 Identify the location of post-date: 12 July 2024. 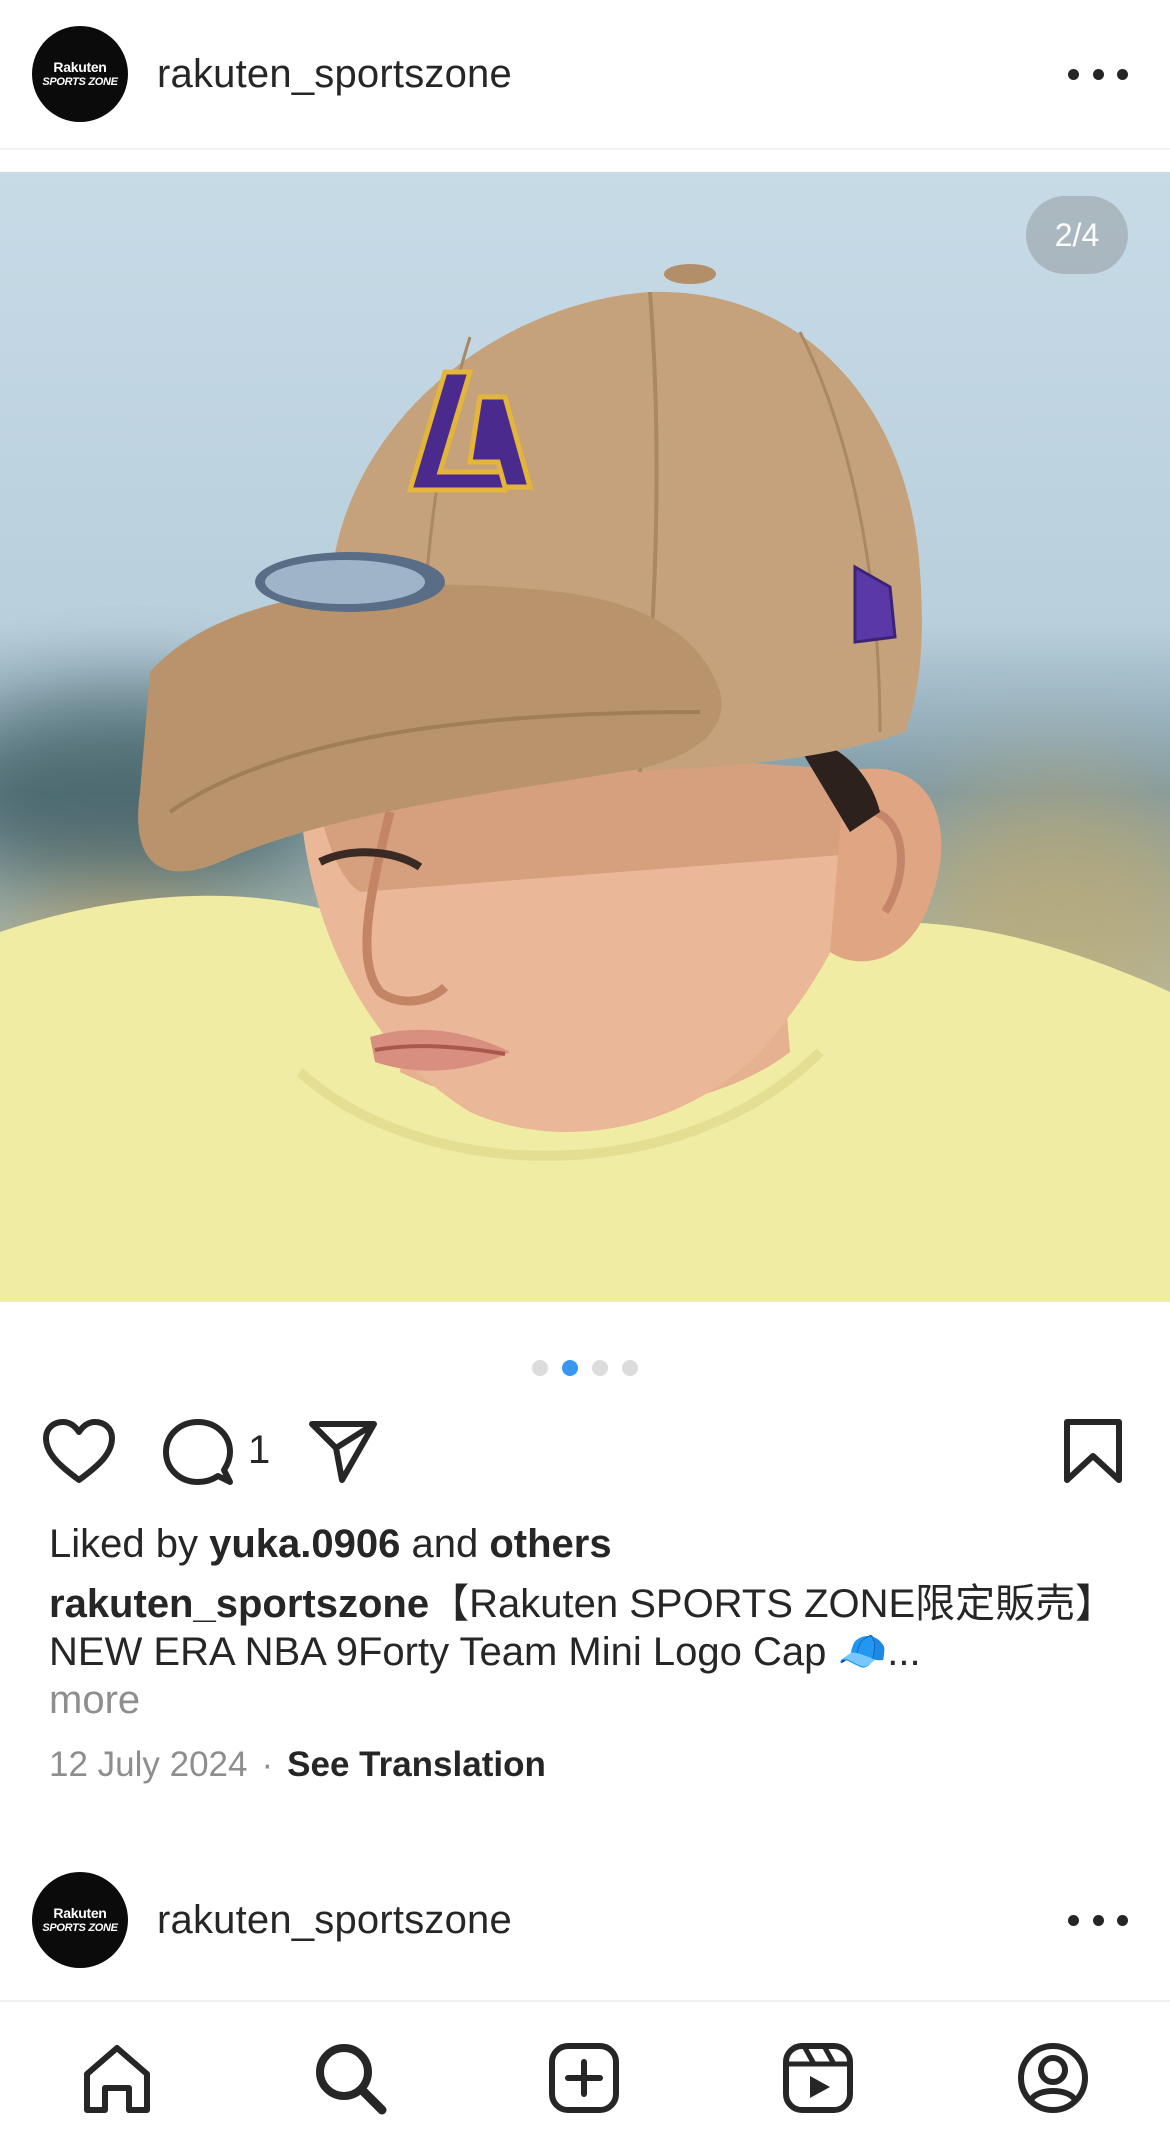
(148, 1764).